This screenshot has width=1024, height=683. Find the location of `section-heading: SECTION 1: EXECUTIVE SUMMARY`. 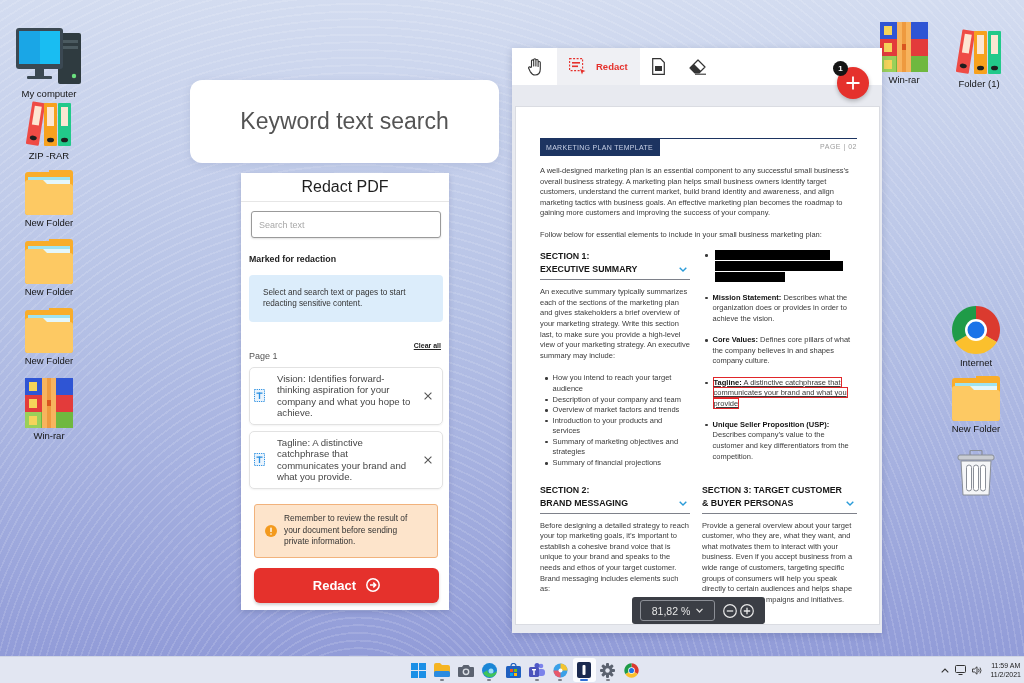

section-heading: SECTION 1: EXECUTIVE SUMMARY is located at coordinates (589, 263).